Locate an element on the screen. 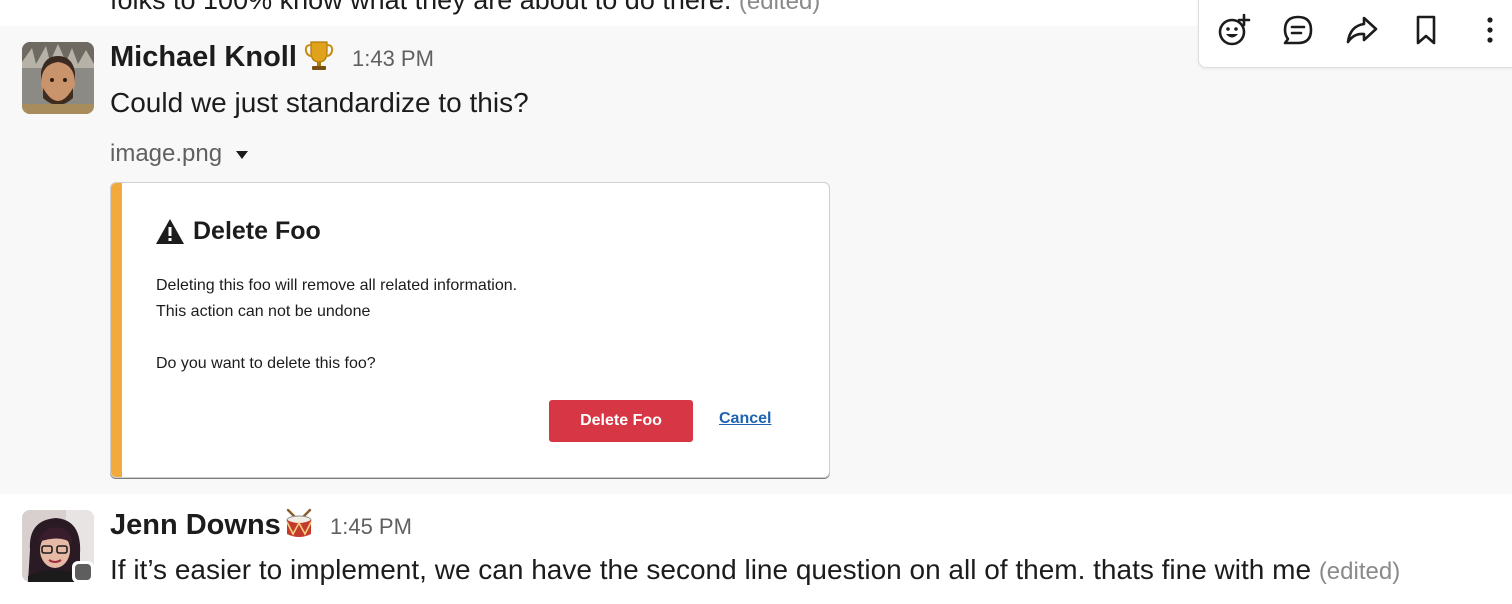 The image size is (1512, 604). share-message-button is located at coordinates (1362, 30).